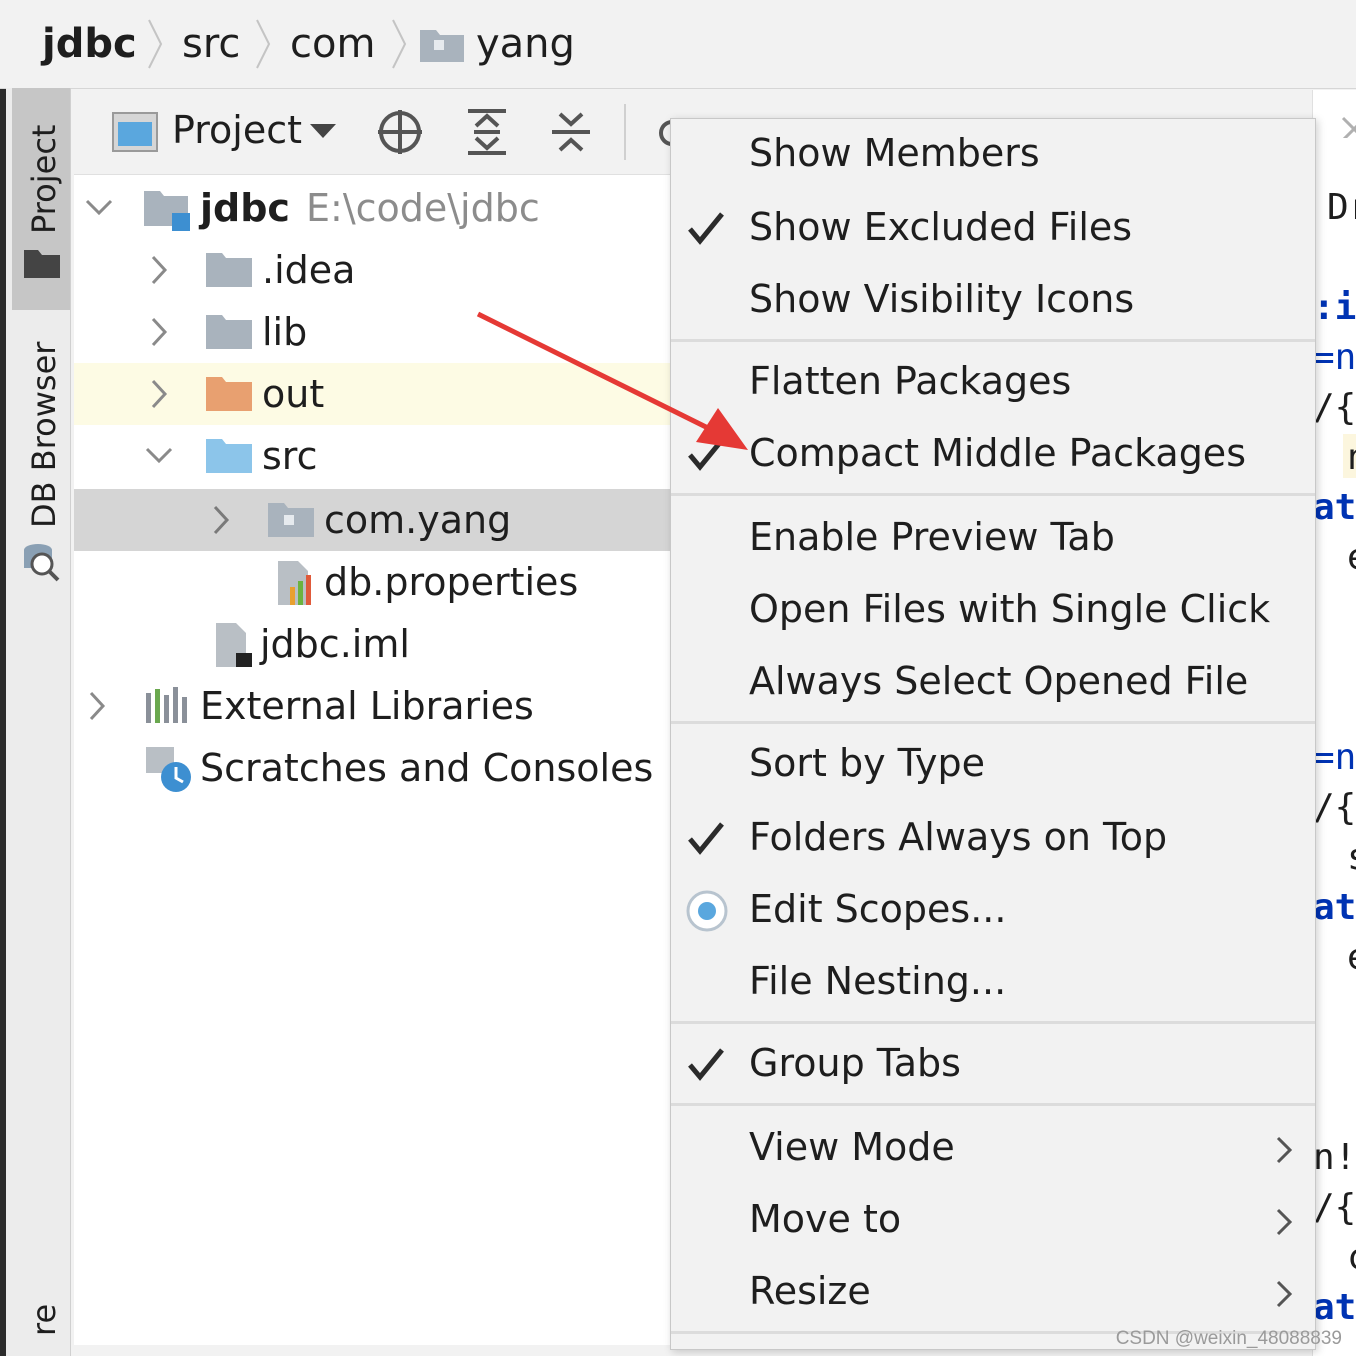 This screenshot has height=1356, width=1356. I want to click on project-view-selector: Project, so click(237, 130).